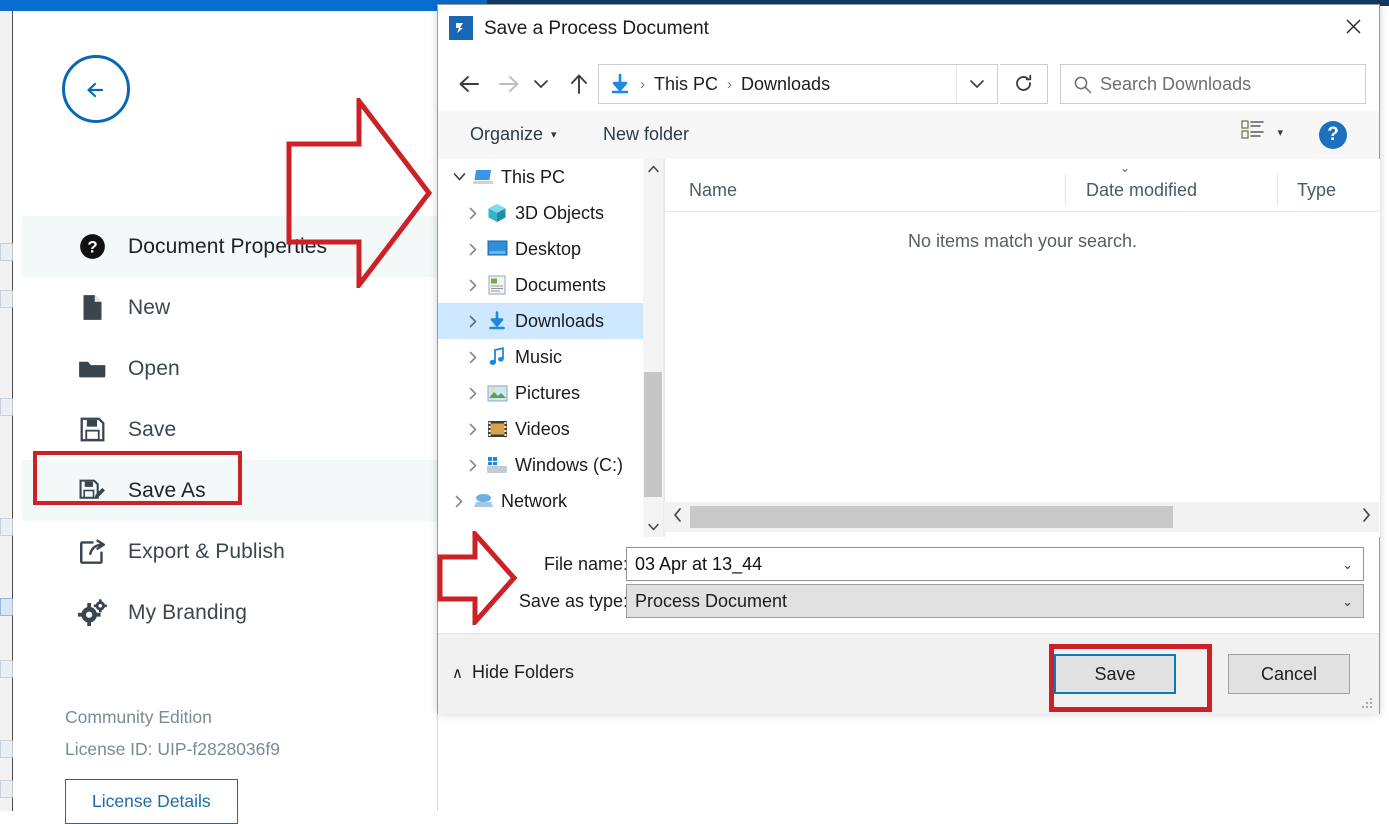  What do you see at coordinates (1366, 517) in the screenshot?
I see `scroll-right-icon` at bounding box center [1366, 517].